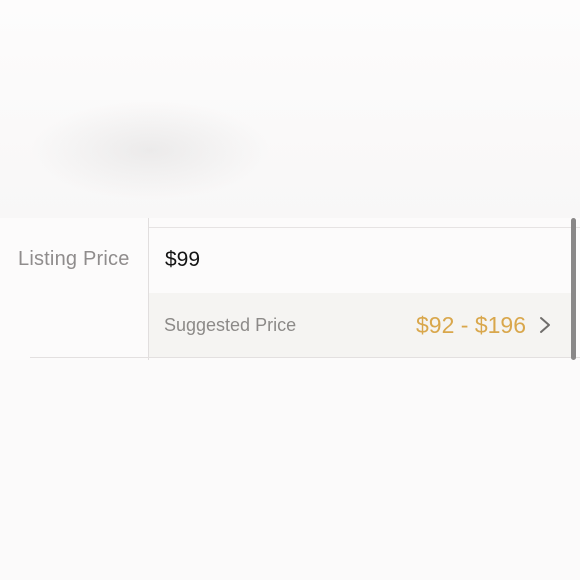 This screenshot has width=580, height=580. What do you see at coordinates (361, 325) in the screenshot?
I see `suggested-price-row: Suggested Price $92 - $196` at bounding box center [361, 325].